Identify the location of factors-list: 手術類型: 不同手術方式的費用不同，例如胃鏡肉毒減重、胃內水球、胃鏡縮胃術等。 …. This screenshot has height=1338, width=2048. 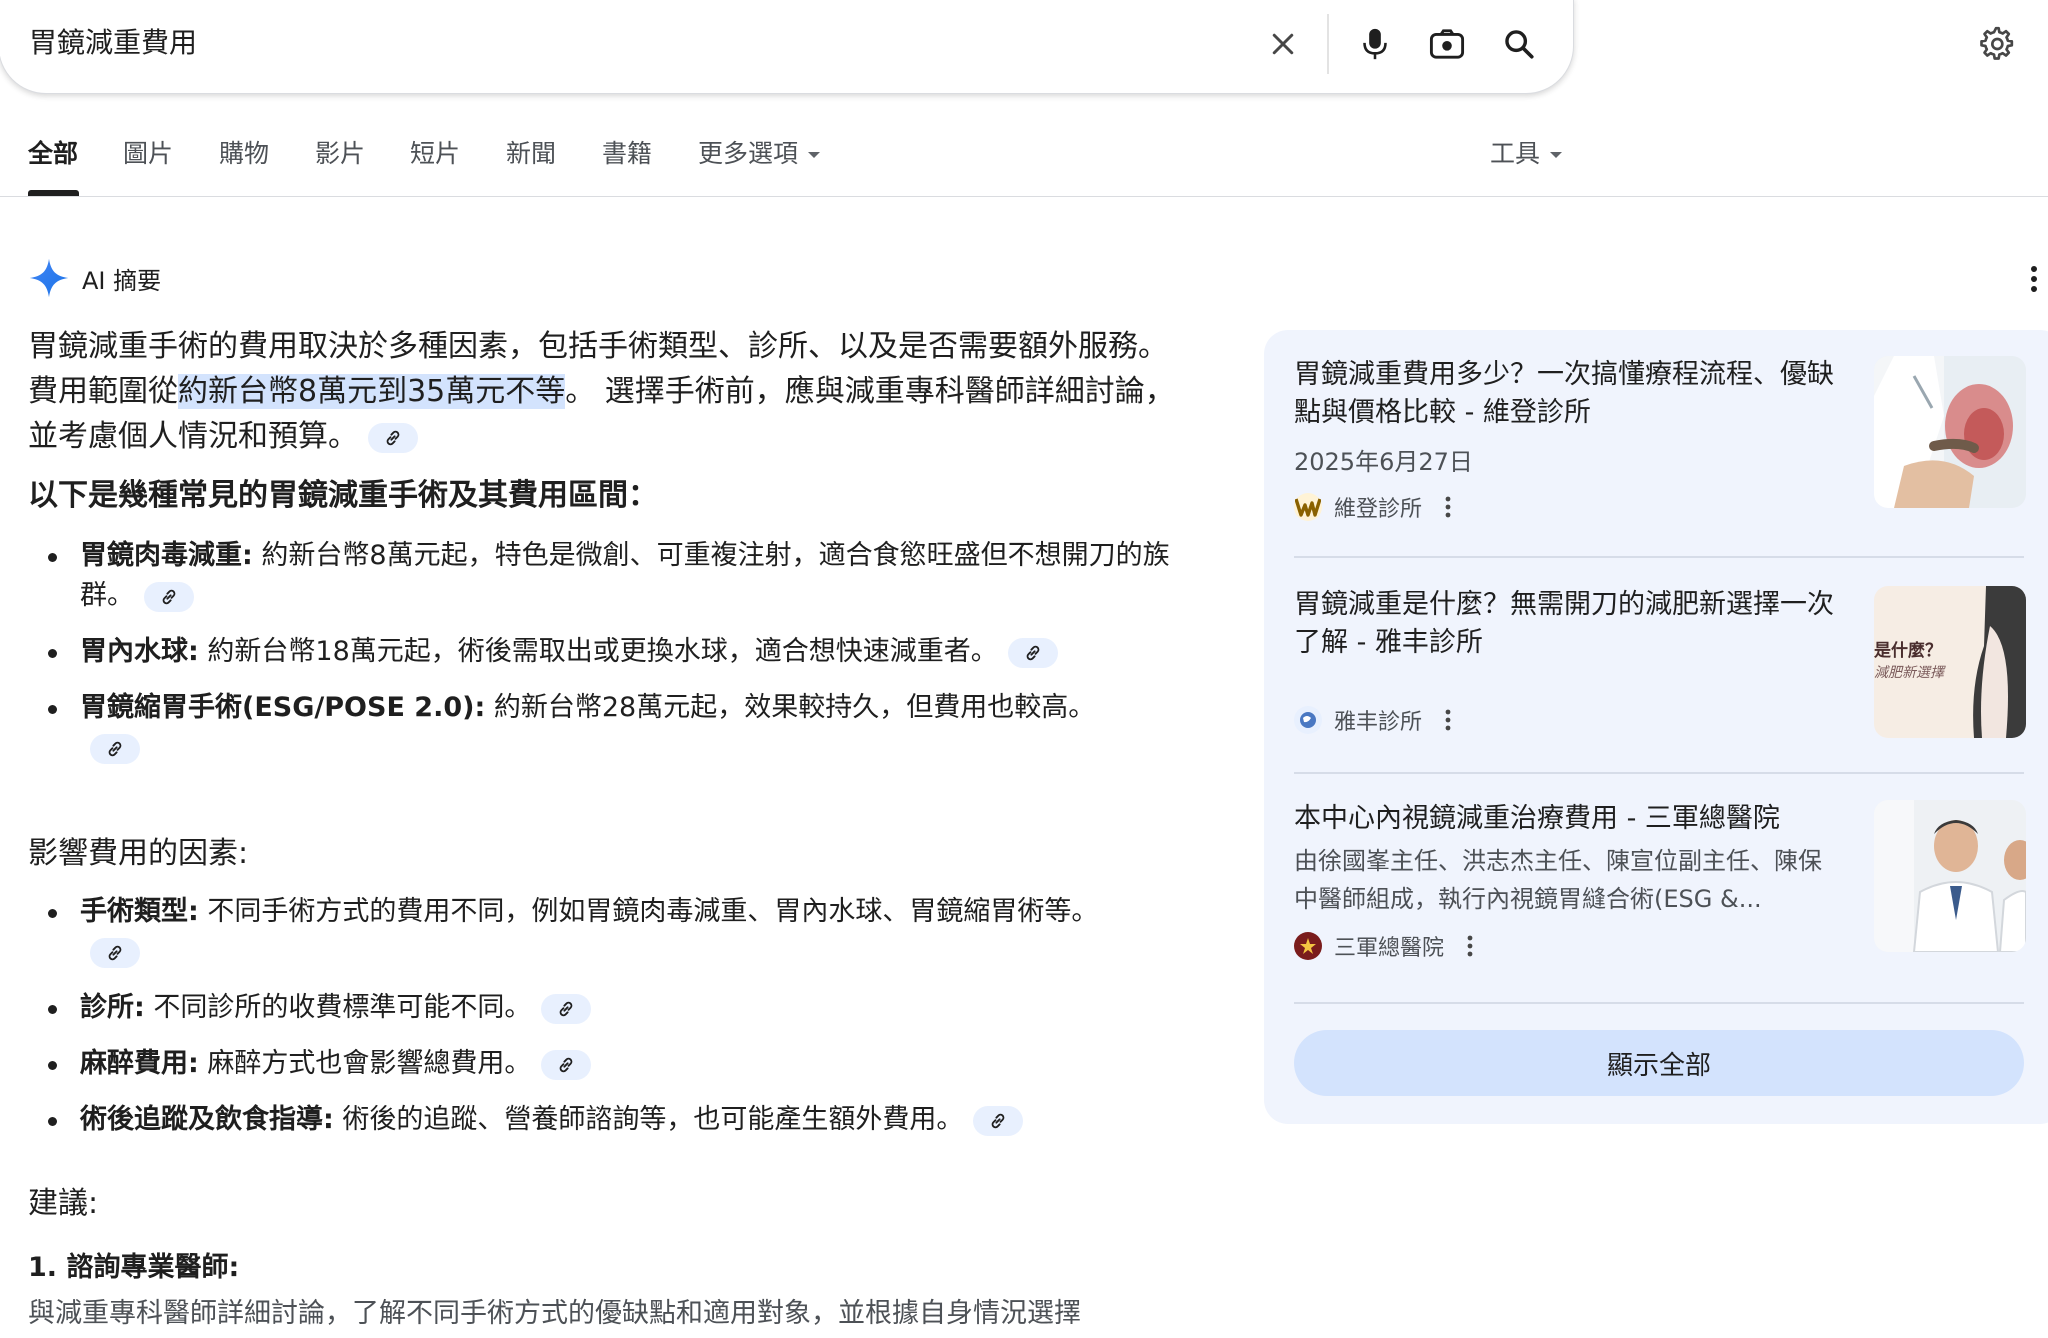
(613, 1024).